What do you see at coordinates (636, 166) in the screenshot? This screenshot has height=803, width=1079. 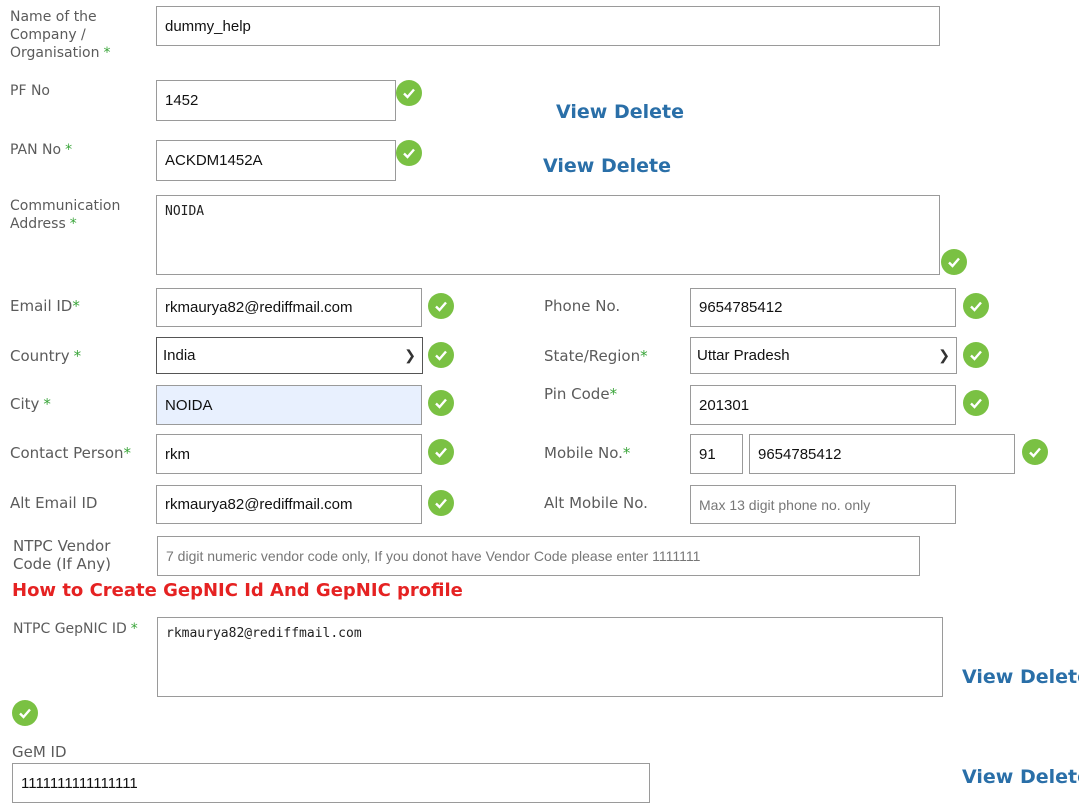 I see `pan-delete-link: Delete` at bounding box center [636, 166].